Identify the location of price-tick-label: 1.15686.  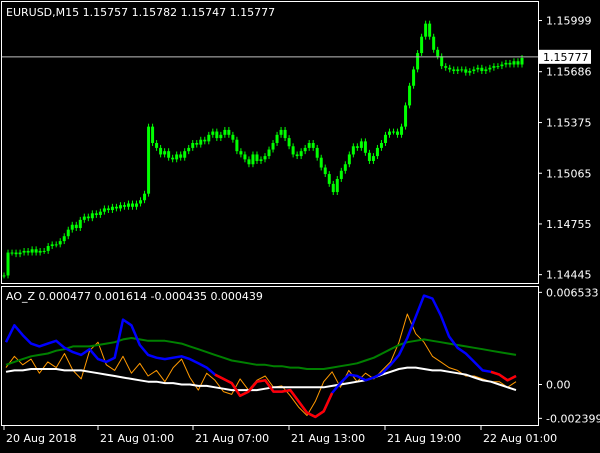
(569, 72).